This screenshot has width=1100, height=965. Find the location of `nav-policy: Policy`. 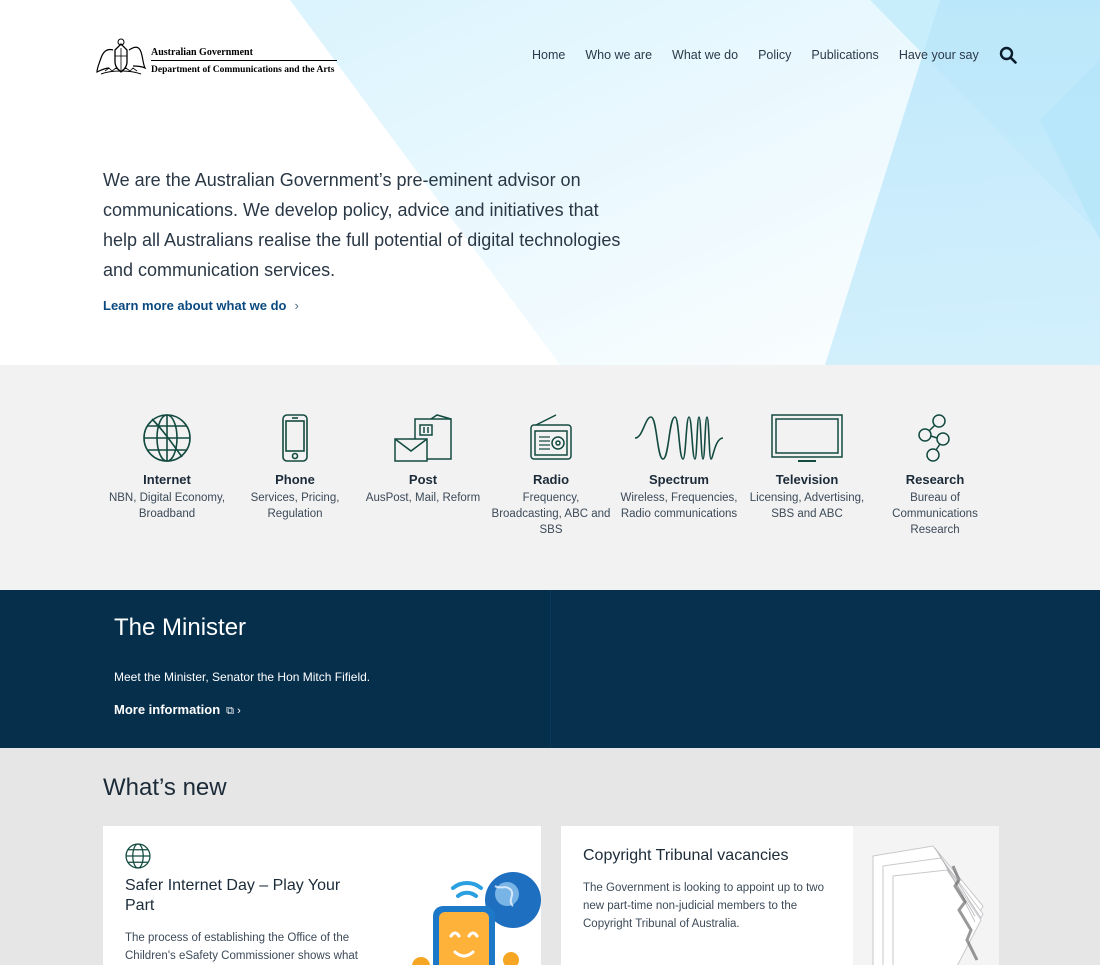

nav-policy: Policy is located at coordinates (774, 55).